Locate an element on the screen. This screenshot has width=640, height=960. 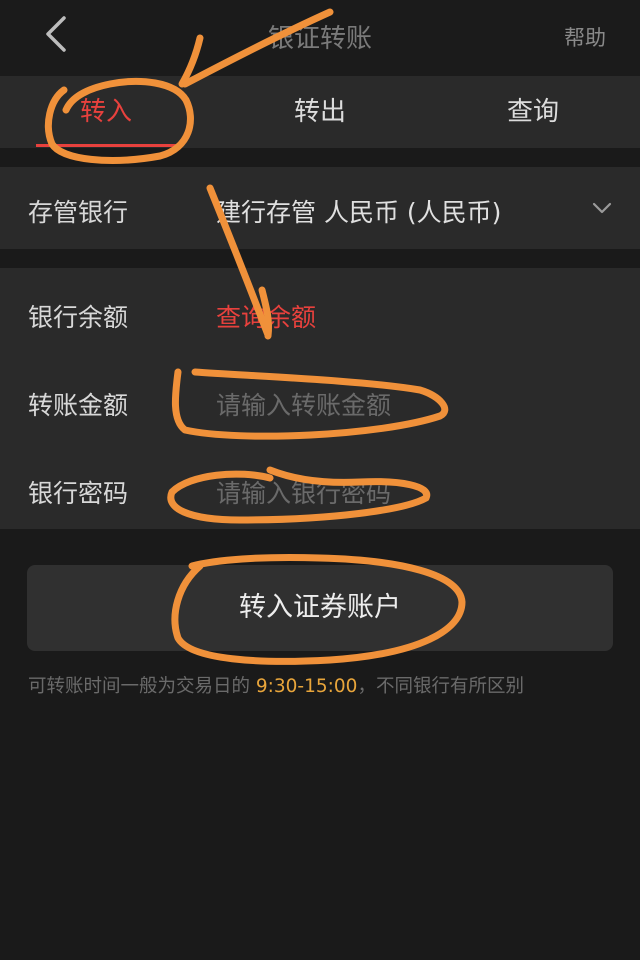
tab-bar: 转入 转出 查询 is located at coordinates (320, 112).